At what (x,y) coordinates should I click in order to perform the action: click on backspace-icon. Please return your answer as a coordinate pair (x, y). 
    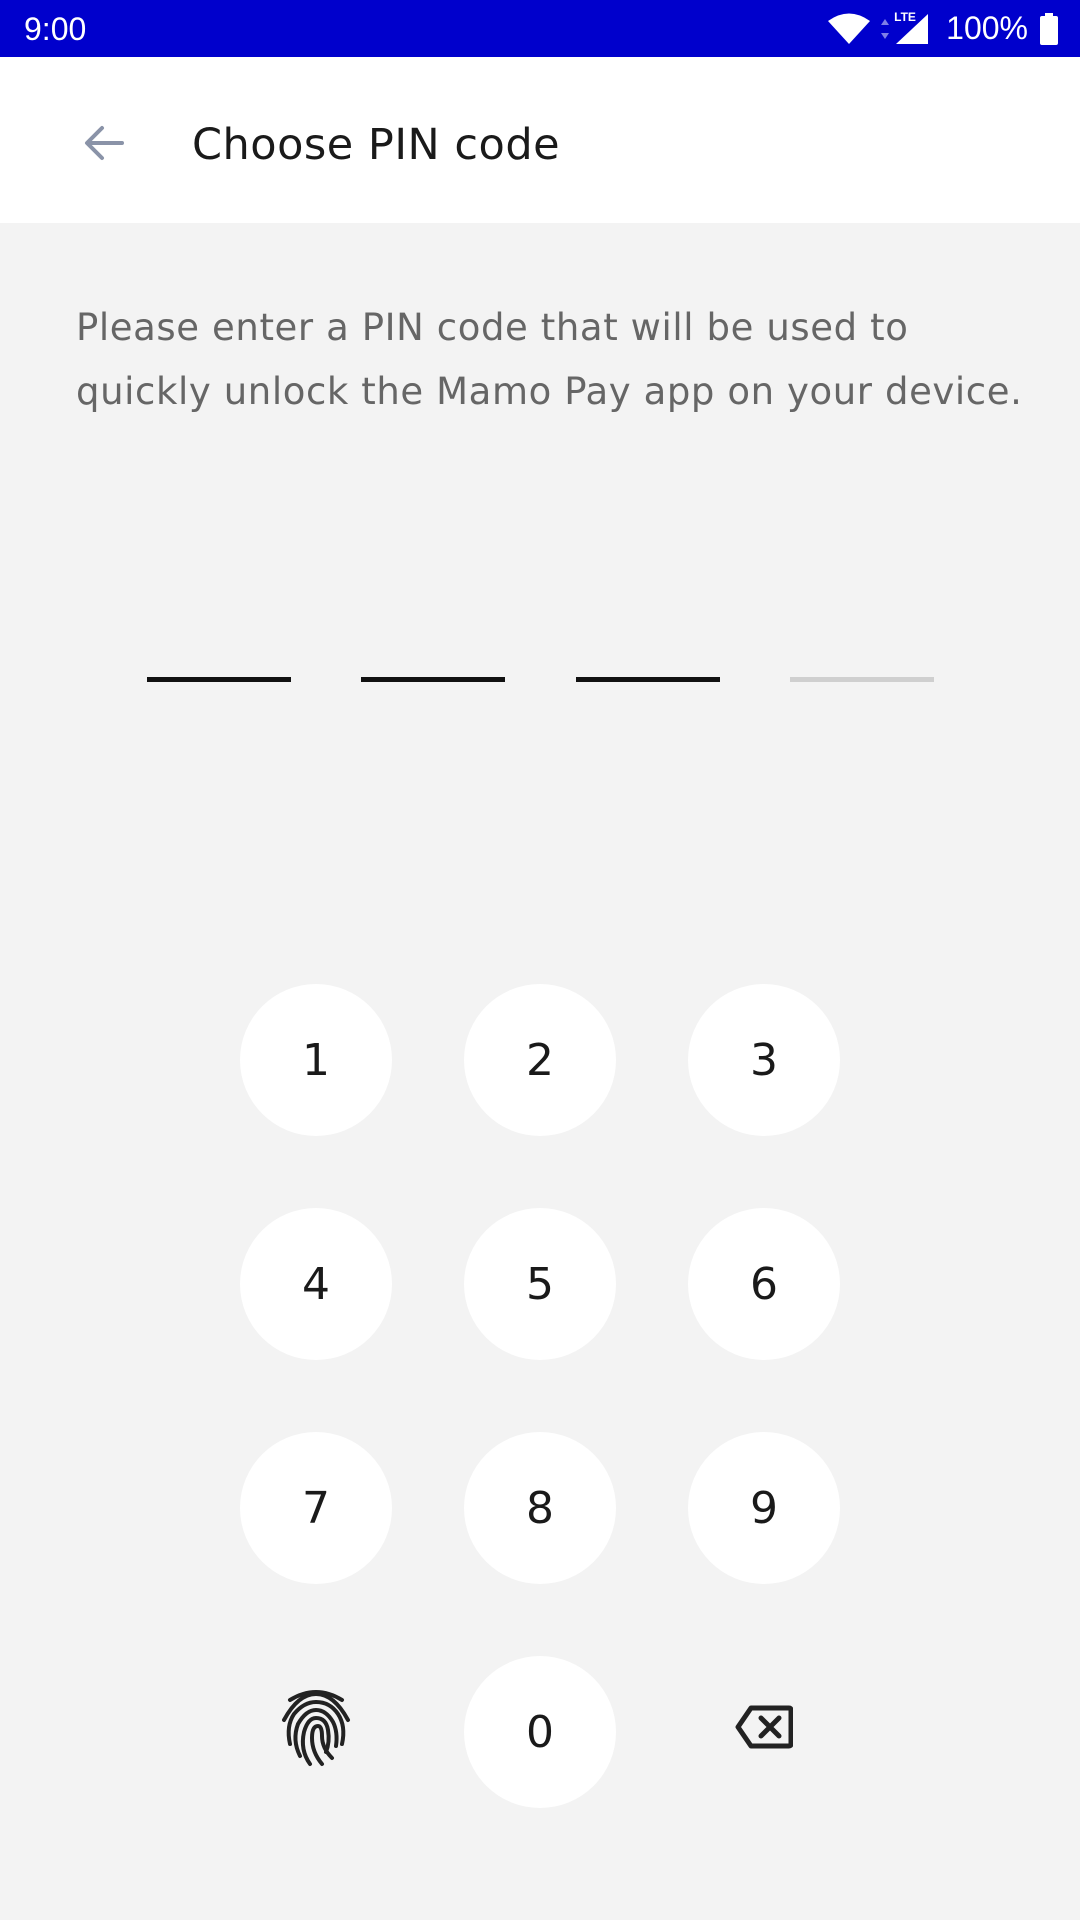
    Looking at the image, I should click on (764, 1732).